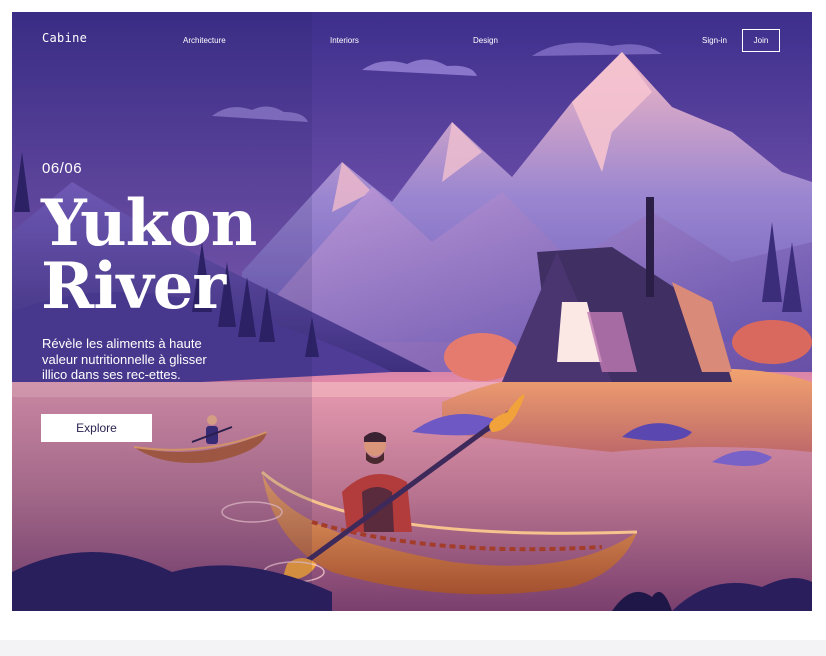 Image resolution: width=826 pixels, height=656 pixels. What do you see at coordinates (149, 223) in the screenshot?
I see `hero-title-line1: Yukon` at bounding box center [149, 223].